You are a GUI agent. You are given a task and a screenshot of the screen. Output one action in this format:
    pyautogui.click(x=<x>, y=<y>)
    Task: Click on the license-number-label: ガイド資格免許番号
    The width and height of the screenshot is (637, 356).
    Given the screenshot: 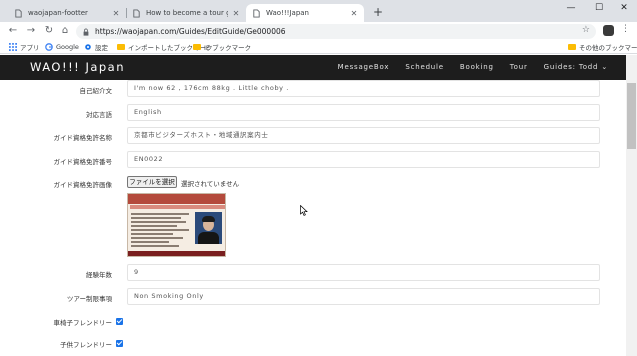 What is the action you would take?
    pyautogui.click(x=83, y=162)
    